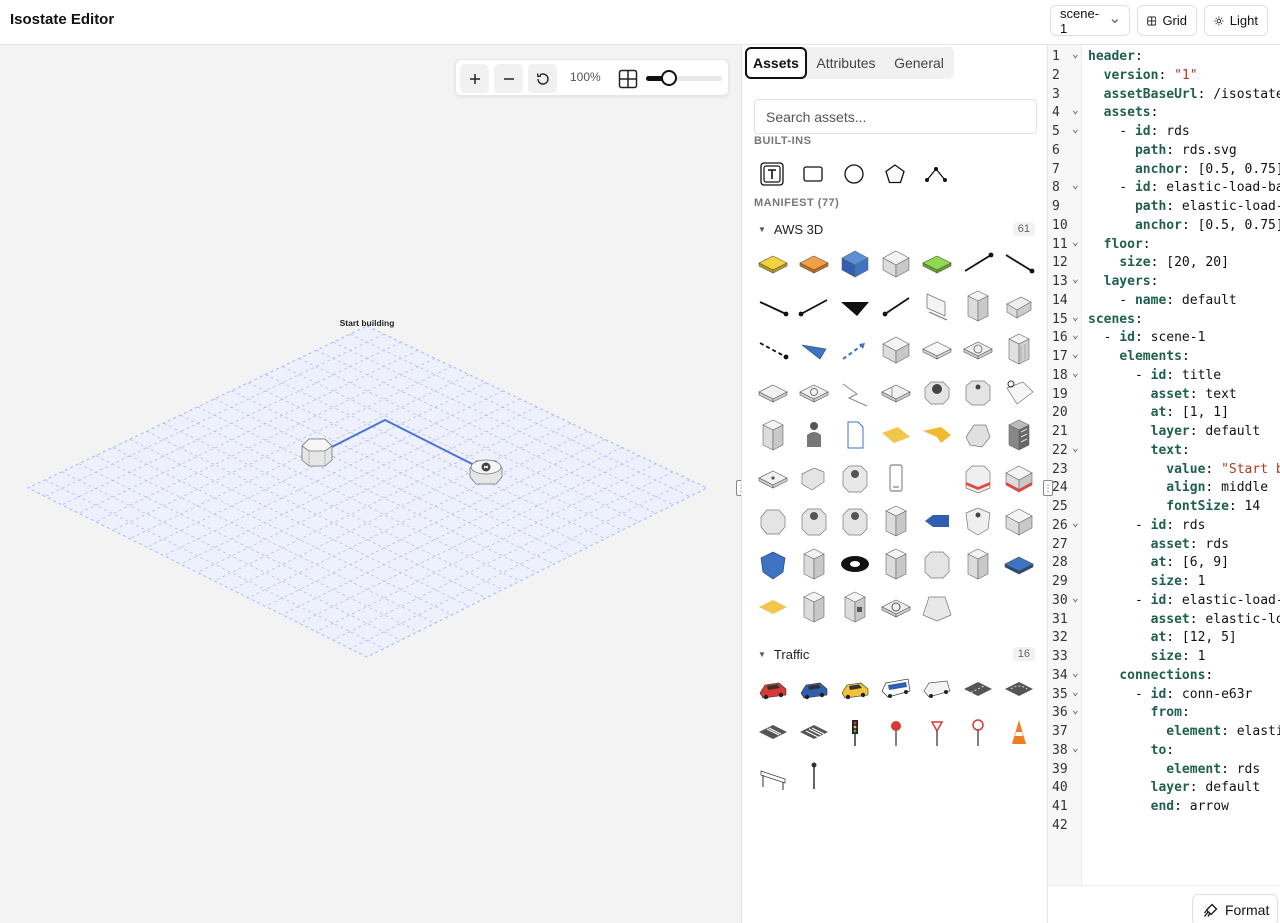 The width and height of the screenshot is (1280, 923). I want to click on blue-dashed-arrow-icon, so click(855, 349).